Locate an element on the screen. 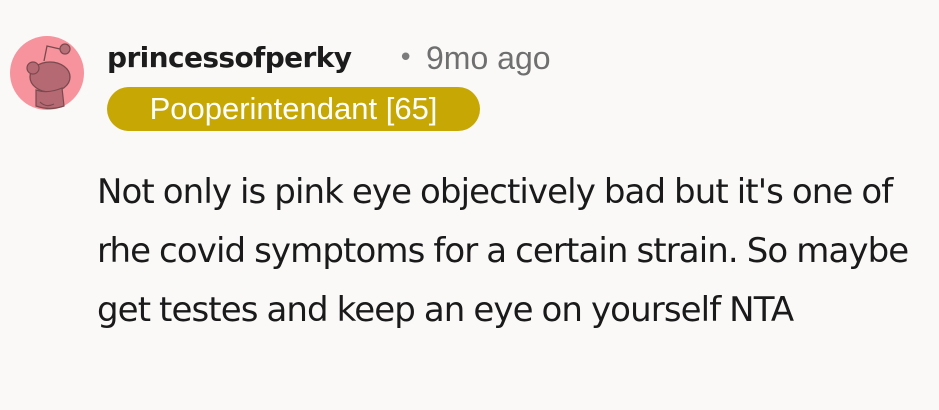 The height and width of the screenshot is (410, 939). author-username: princessofperky is located at coordinates (229, 58).